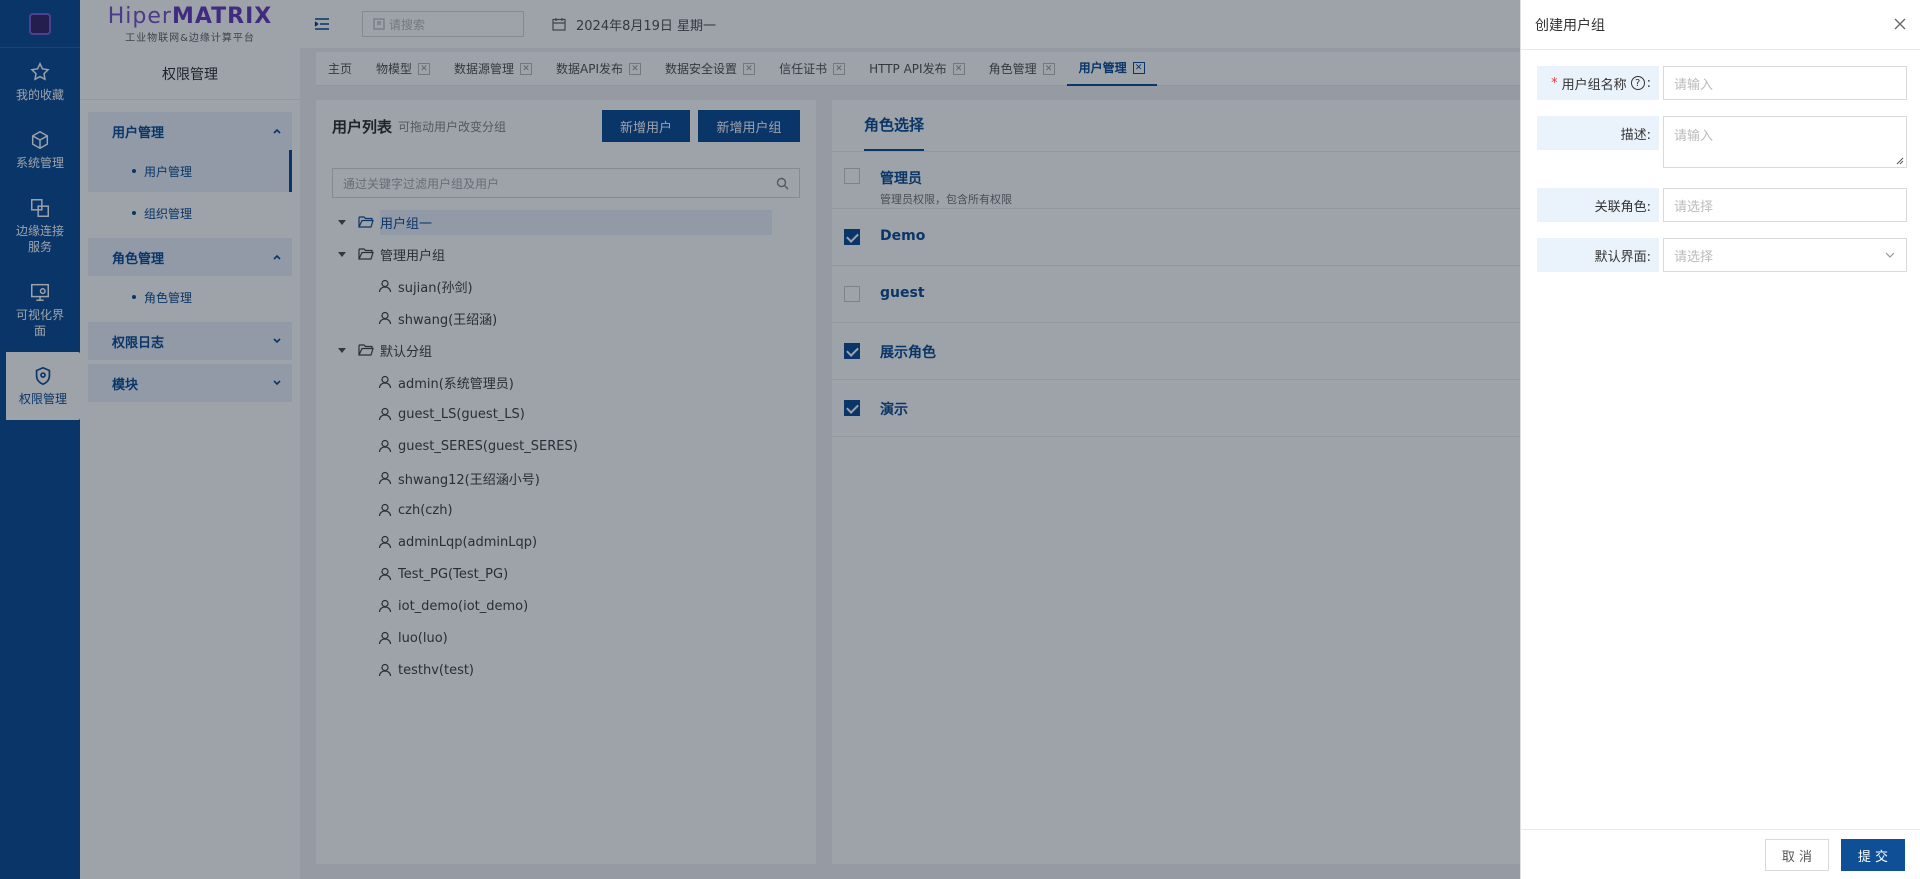 The image size is (1920, 879). I want to click on cancel-button: 取 消, so click(1797, 855).